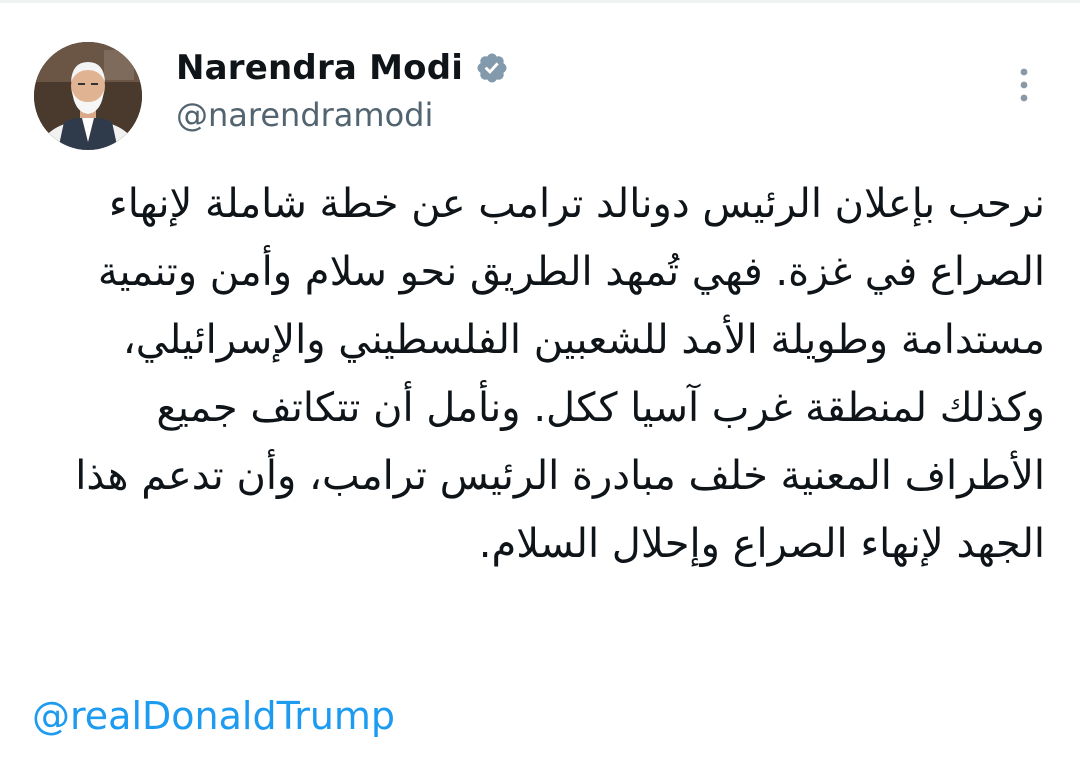 The image size is (1080, 764). Describe the element at coordinates (342, 115) in the screenshot. I see `author-handle: @narendramodi` at that location.